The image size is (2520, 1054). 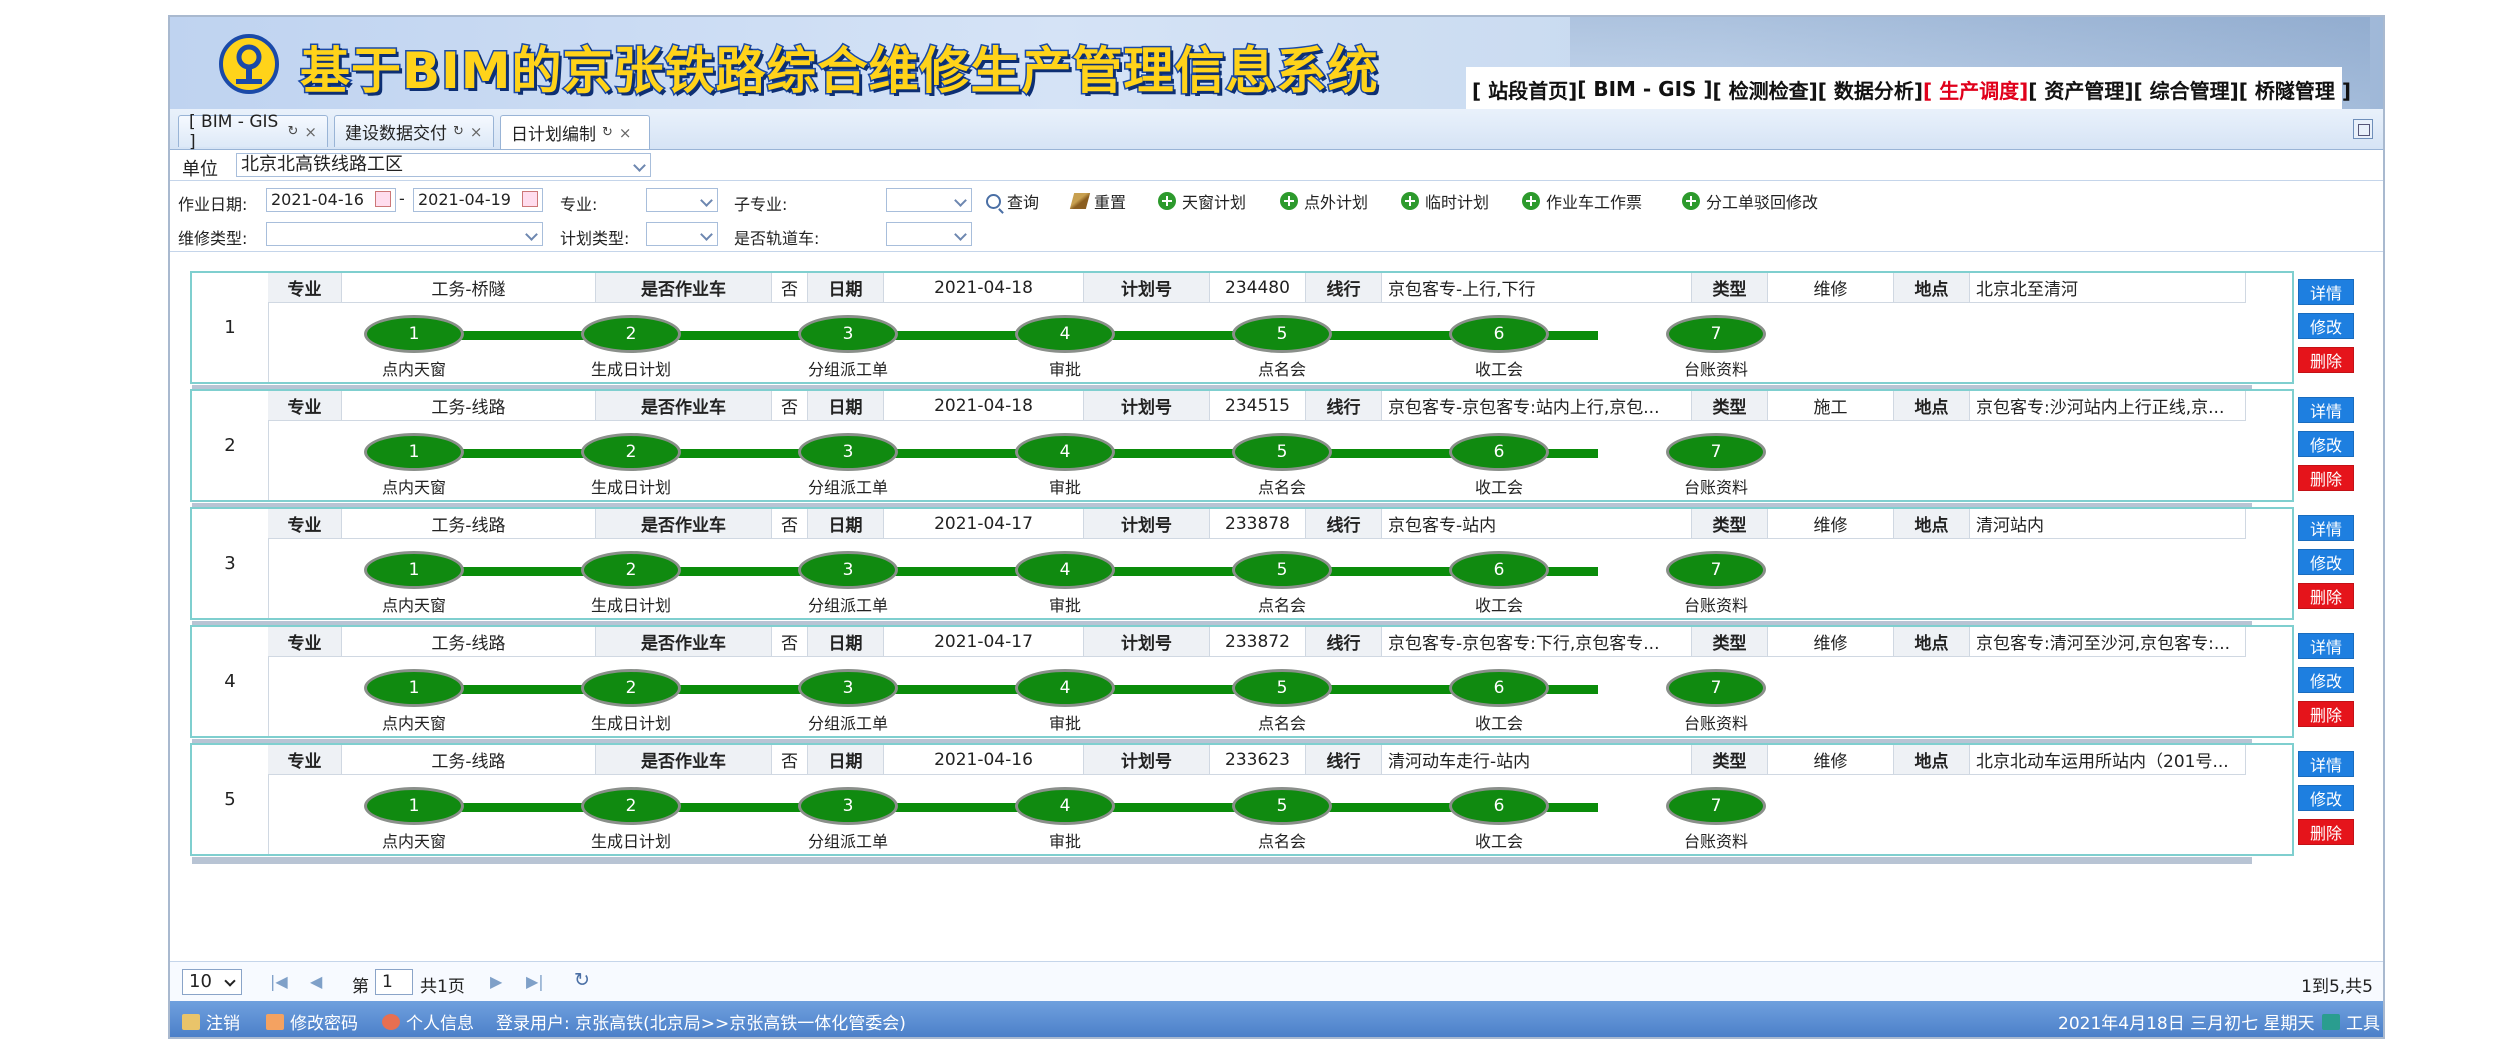 What do you see at coordinates (1750, 201) in the screenshot?
I see `reject-modify-button: 分工单驳回修改` at bounding box center [1750, 201].